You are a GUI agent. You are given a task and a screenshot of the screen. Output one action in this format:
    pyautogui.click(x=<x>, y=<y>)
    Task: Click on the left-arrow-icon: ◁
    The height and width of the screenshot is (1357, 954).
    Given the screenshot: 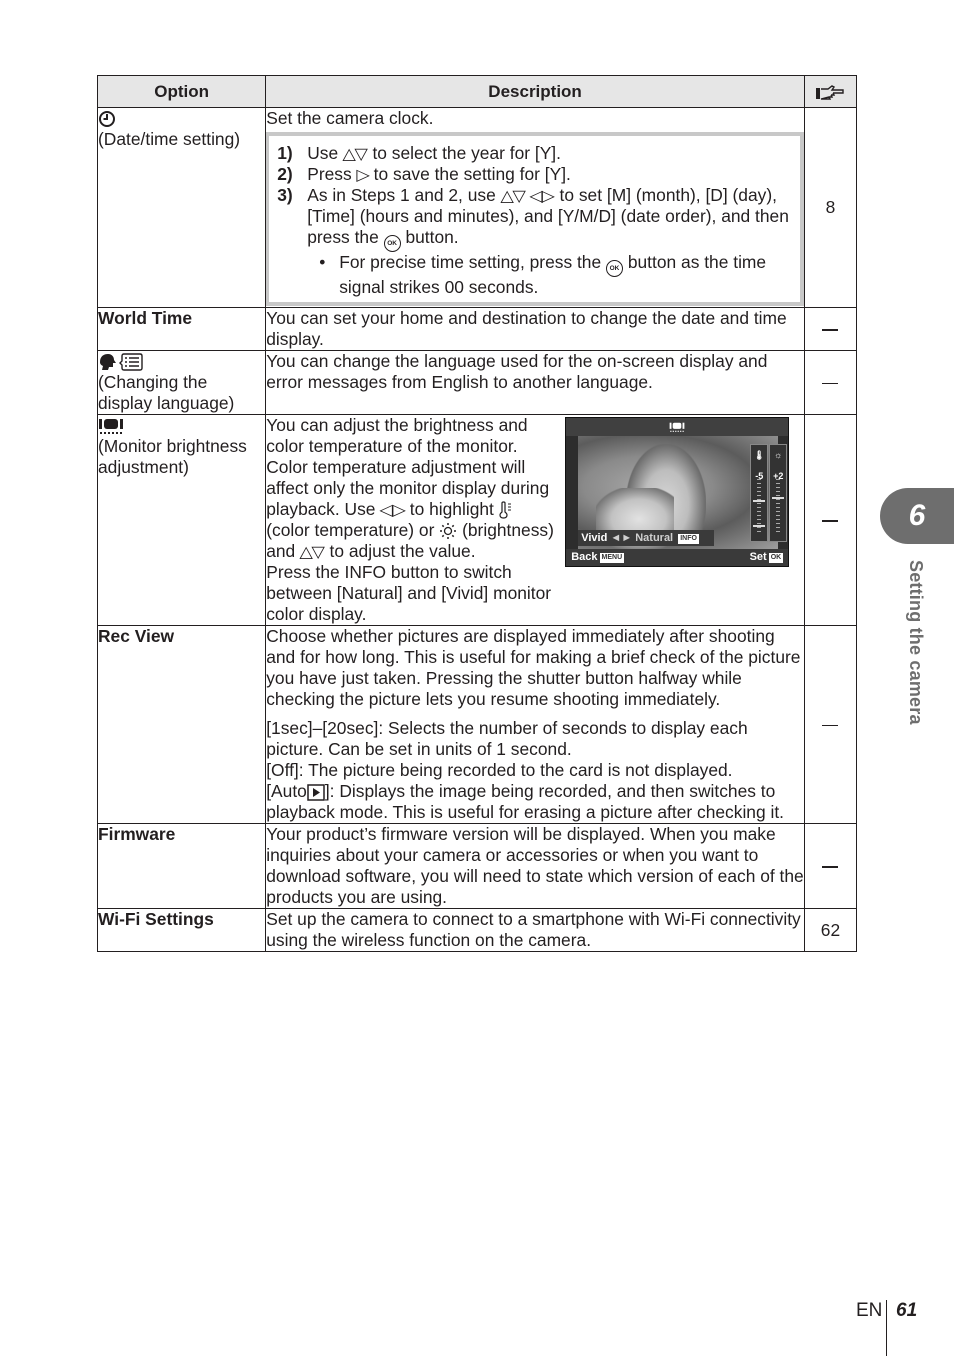 What is the action you would take?
    pyautogui.click(x=386, y=510)
    